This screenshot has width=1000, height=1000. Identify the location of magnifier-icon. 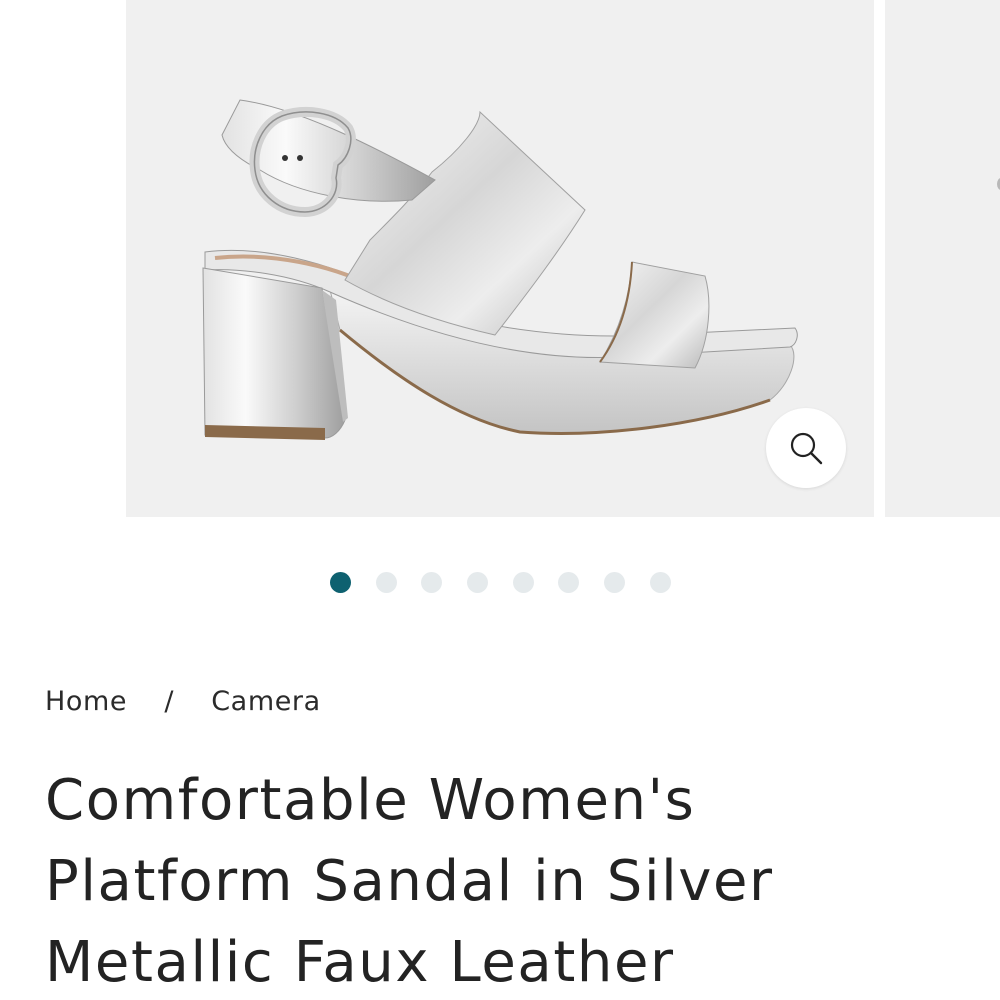
(806, 448).